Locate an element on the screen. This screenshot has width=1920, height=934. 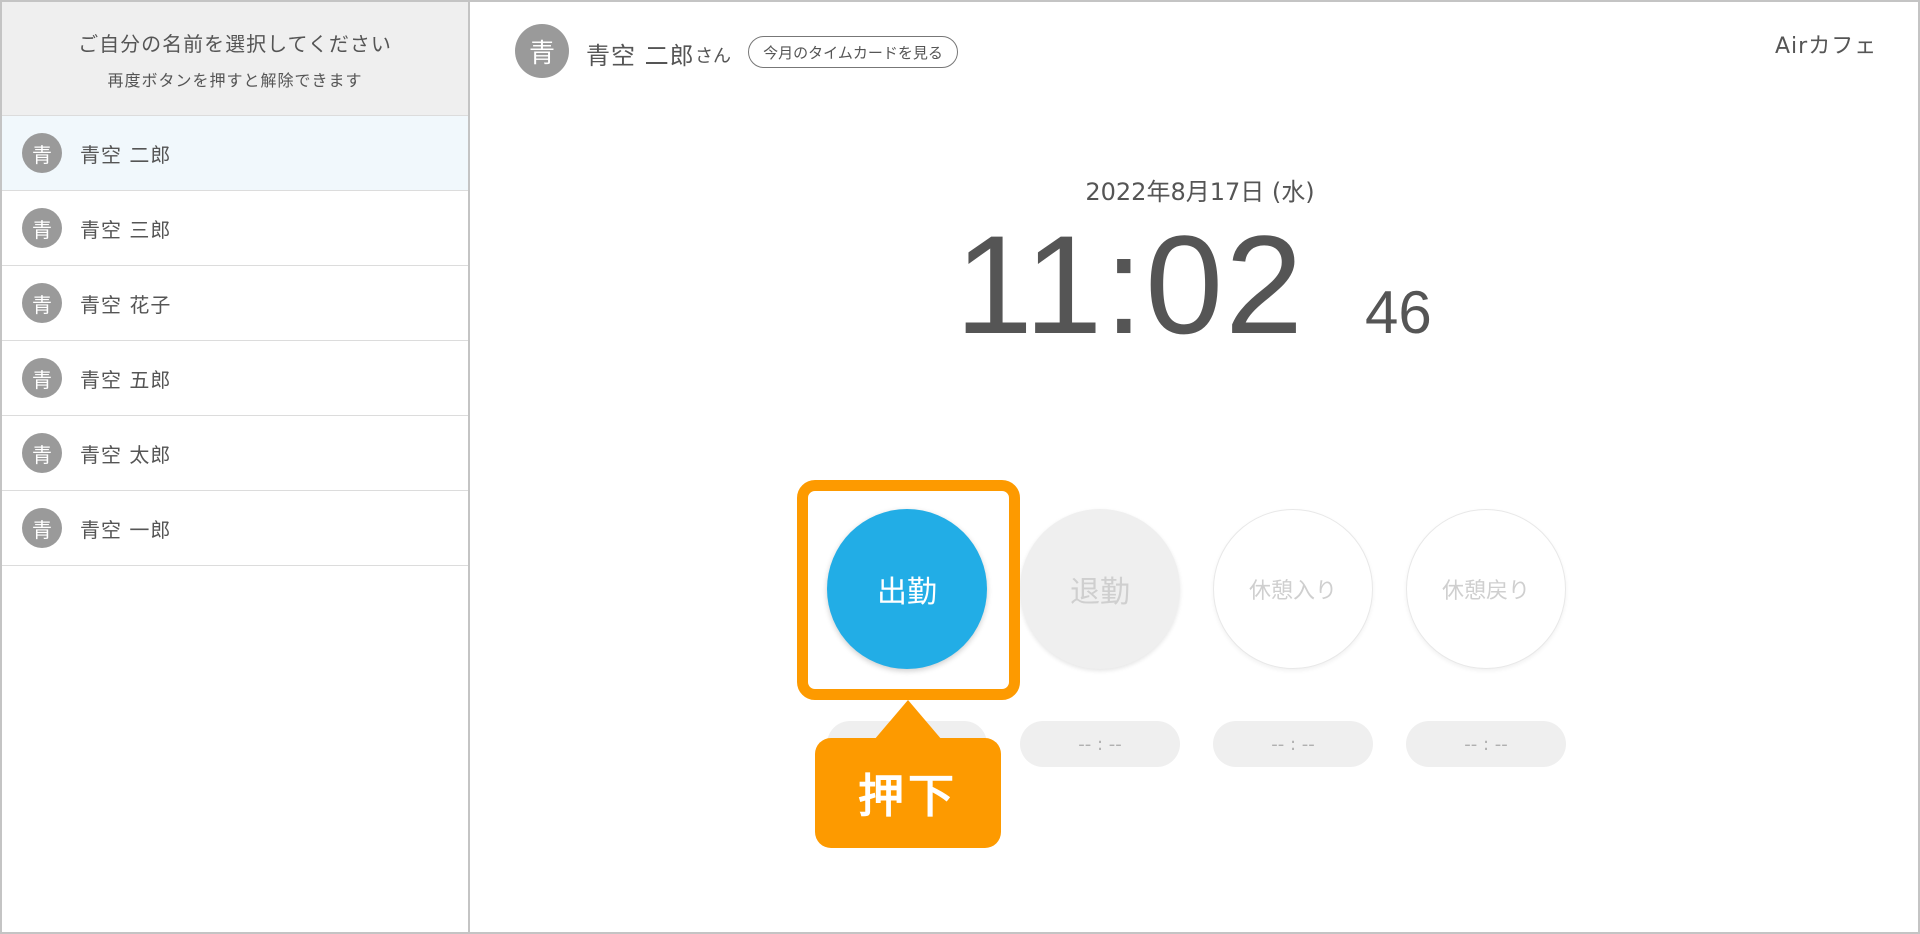
view-timecard-button: 今月のタイムカードを見る is located at coordinates (853, 52).